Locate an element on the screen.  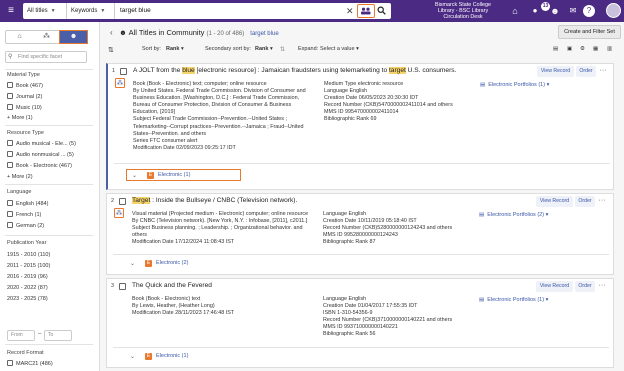
list-view-icon: ▤ is located at coordinates (555, 49).